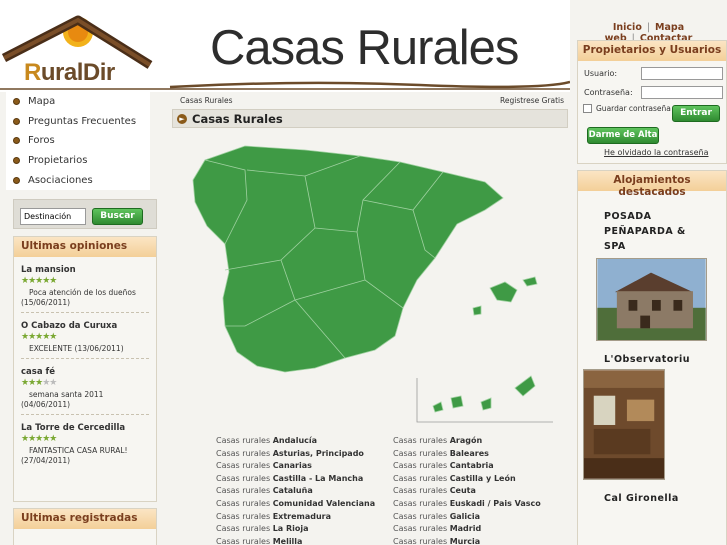 The width and height of the screenshot is (727, 545). Describe the element at coordinates (364, 48) in the screenshot. I see `banner-title: Casas Rurales` at that location.